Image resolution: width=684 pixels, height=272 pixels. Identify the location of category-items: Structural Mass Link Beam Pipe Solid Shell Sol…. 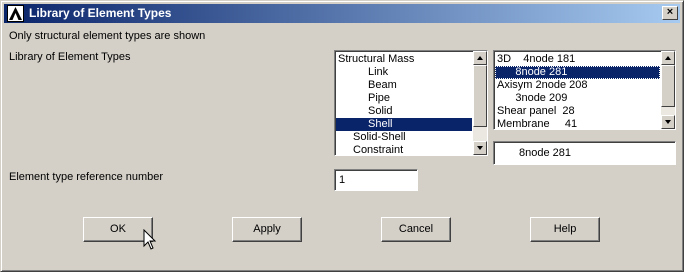
(404, 104).